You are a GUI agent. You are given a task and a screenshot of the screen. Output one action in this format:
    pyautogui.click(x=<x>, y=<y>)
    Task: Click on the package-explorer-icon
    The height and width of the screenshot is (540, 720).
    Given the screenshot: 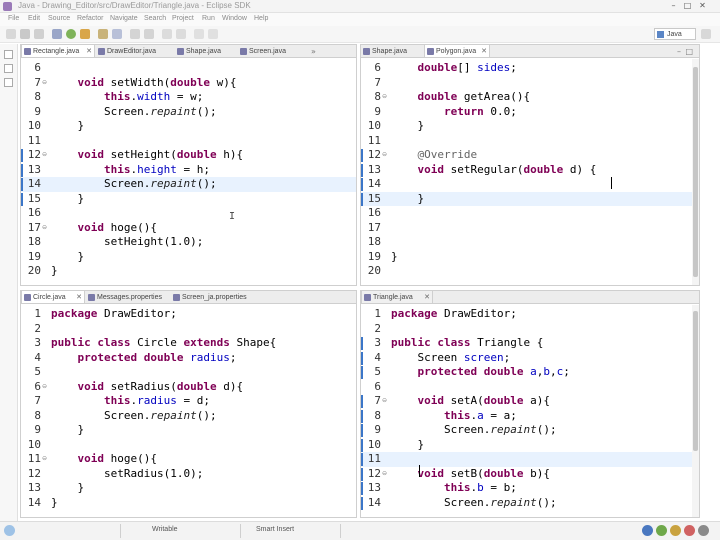 What is the action you would take?
    pyautogui.click(x=8, y=68)
    